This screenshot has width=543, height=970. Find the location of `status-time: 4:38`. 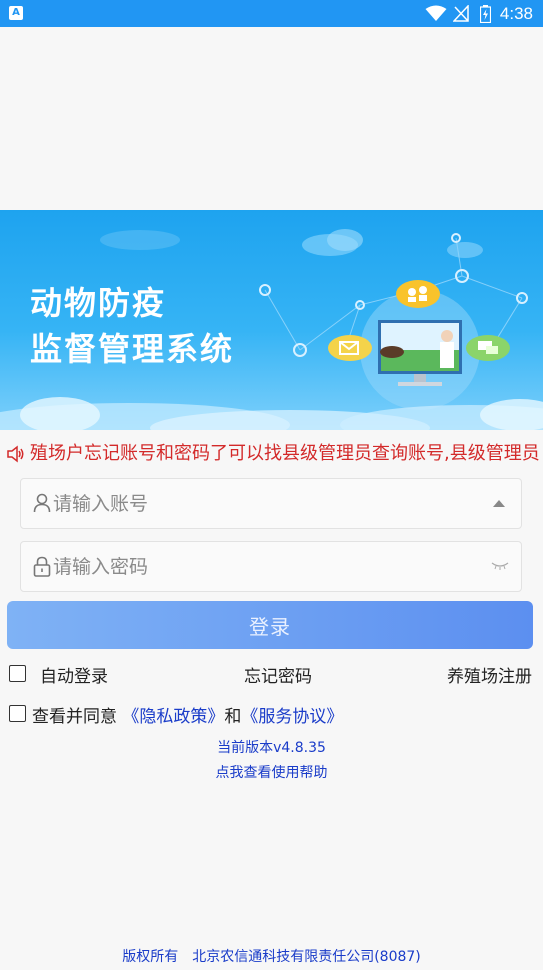

status-time: 4:38 is located at coordinates (516, 13).